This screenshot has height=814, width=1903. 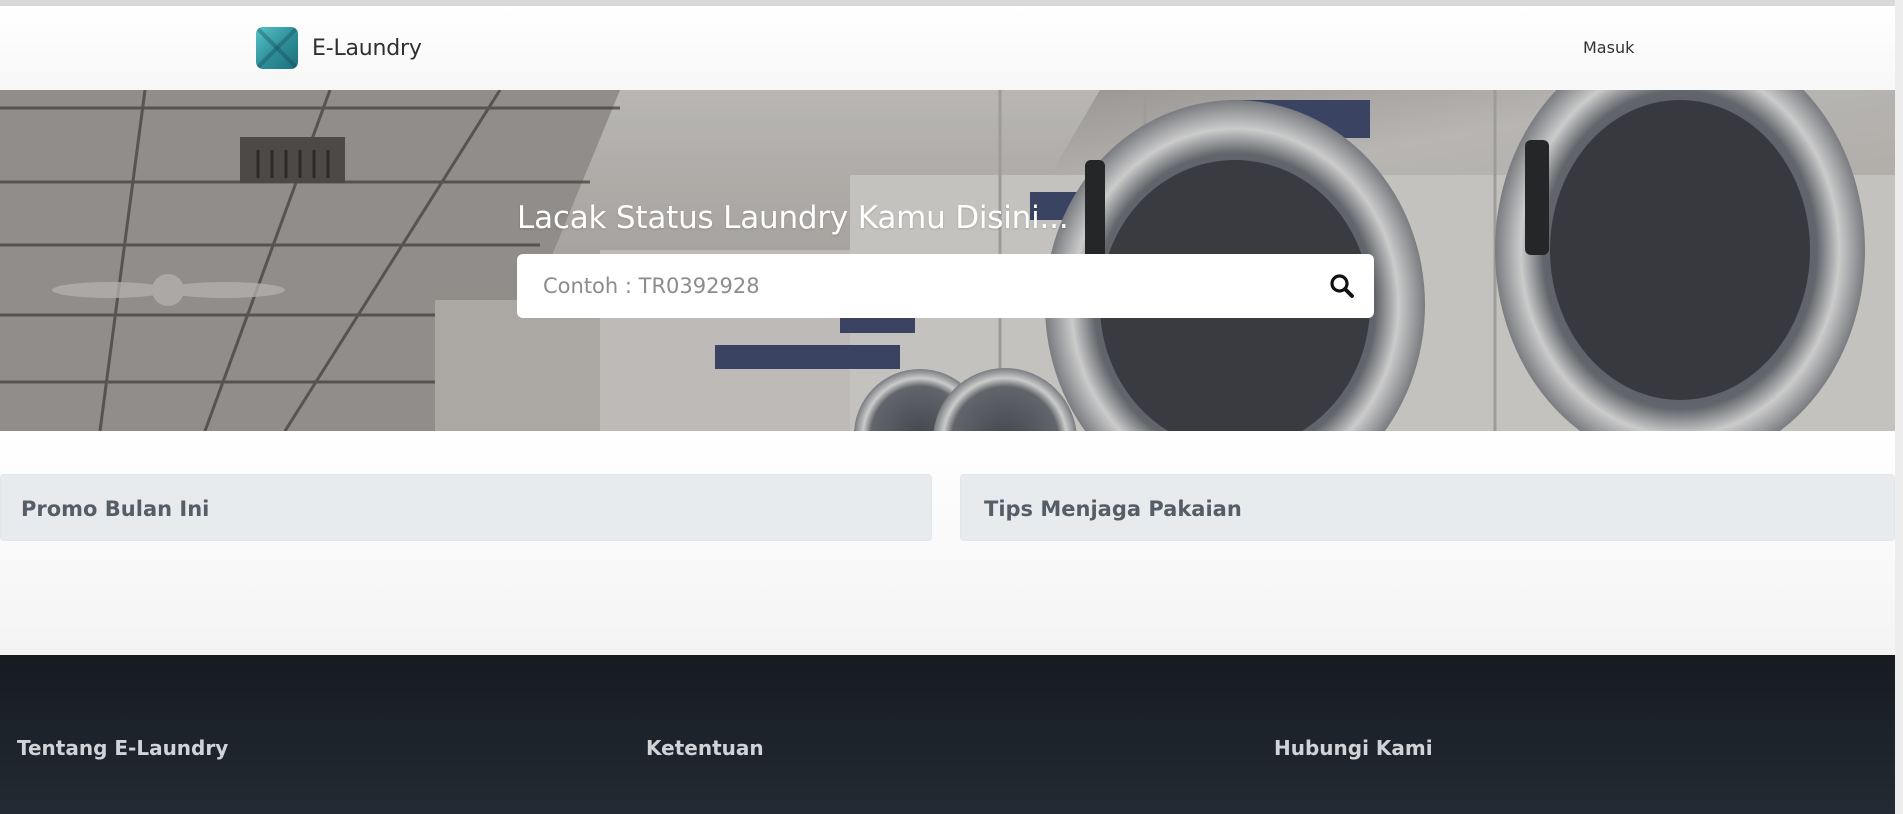 I want to click on tracking-search-box, so click(x=945, y=286).